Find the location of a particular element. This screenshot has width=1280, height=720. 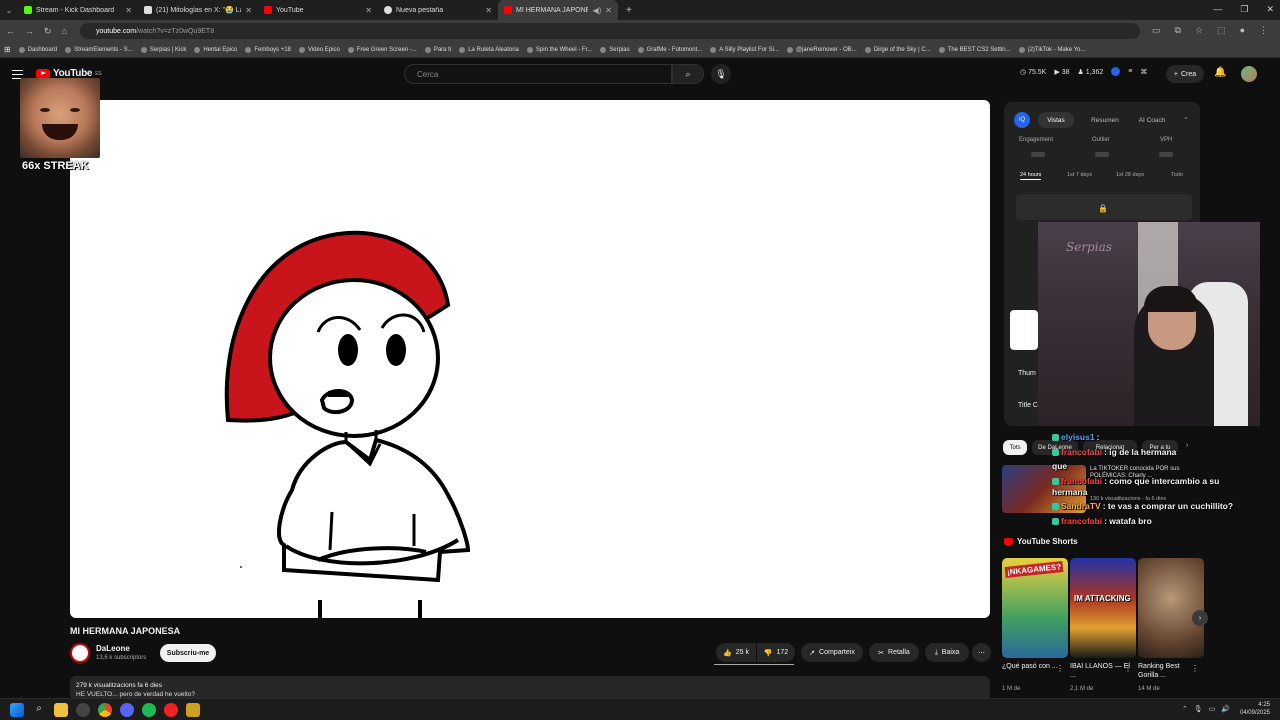

bookmark-item: La Ruleta Aleatoria is located at coordinates (489, 49).